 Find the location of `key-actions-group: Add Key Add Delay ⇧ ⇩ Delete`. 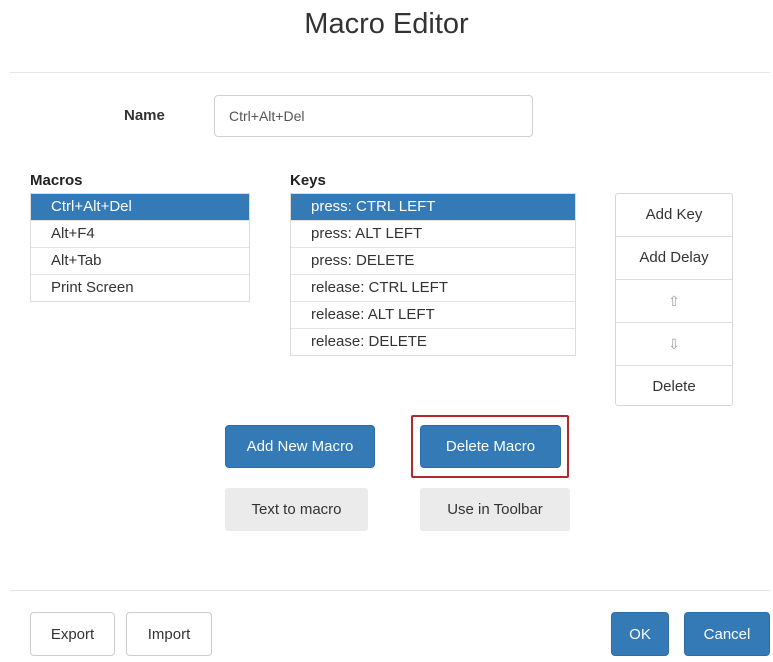

key-actions-group: Add Key Add Delay ⇧ ⇩ Delete is located at coordinates (674, 299).